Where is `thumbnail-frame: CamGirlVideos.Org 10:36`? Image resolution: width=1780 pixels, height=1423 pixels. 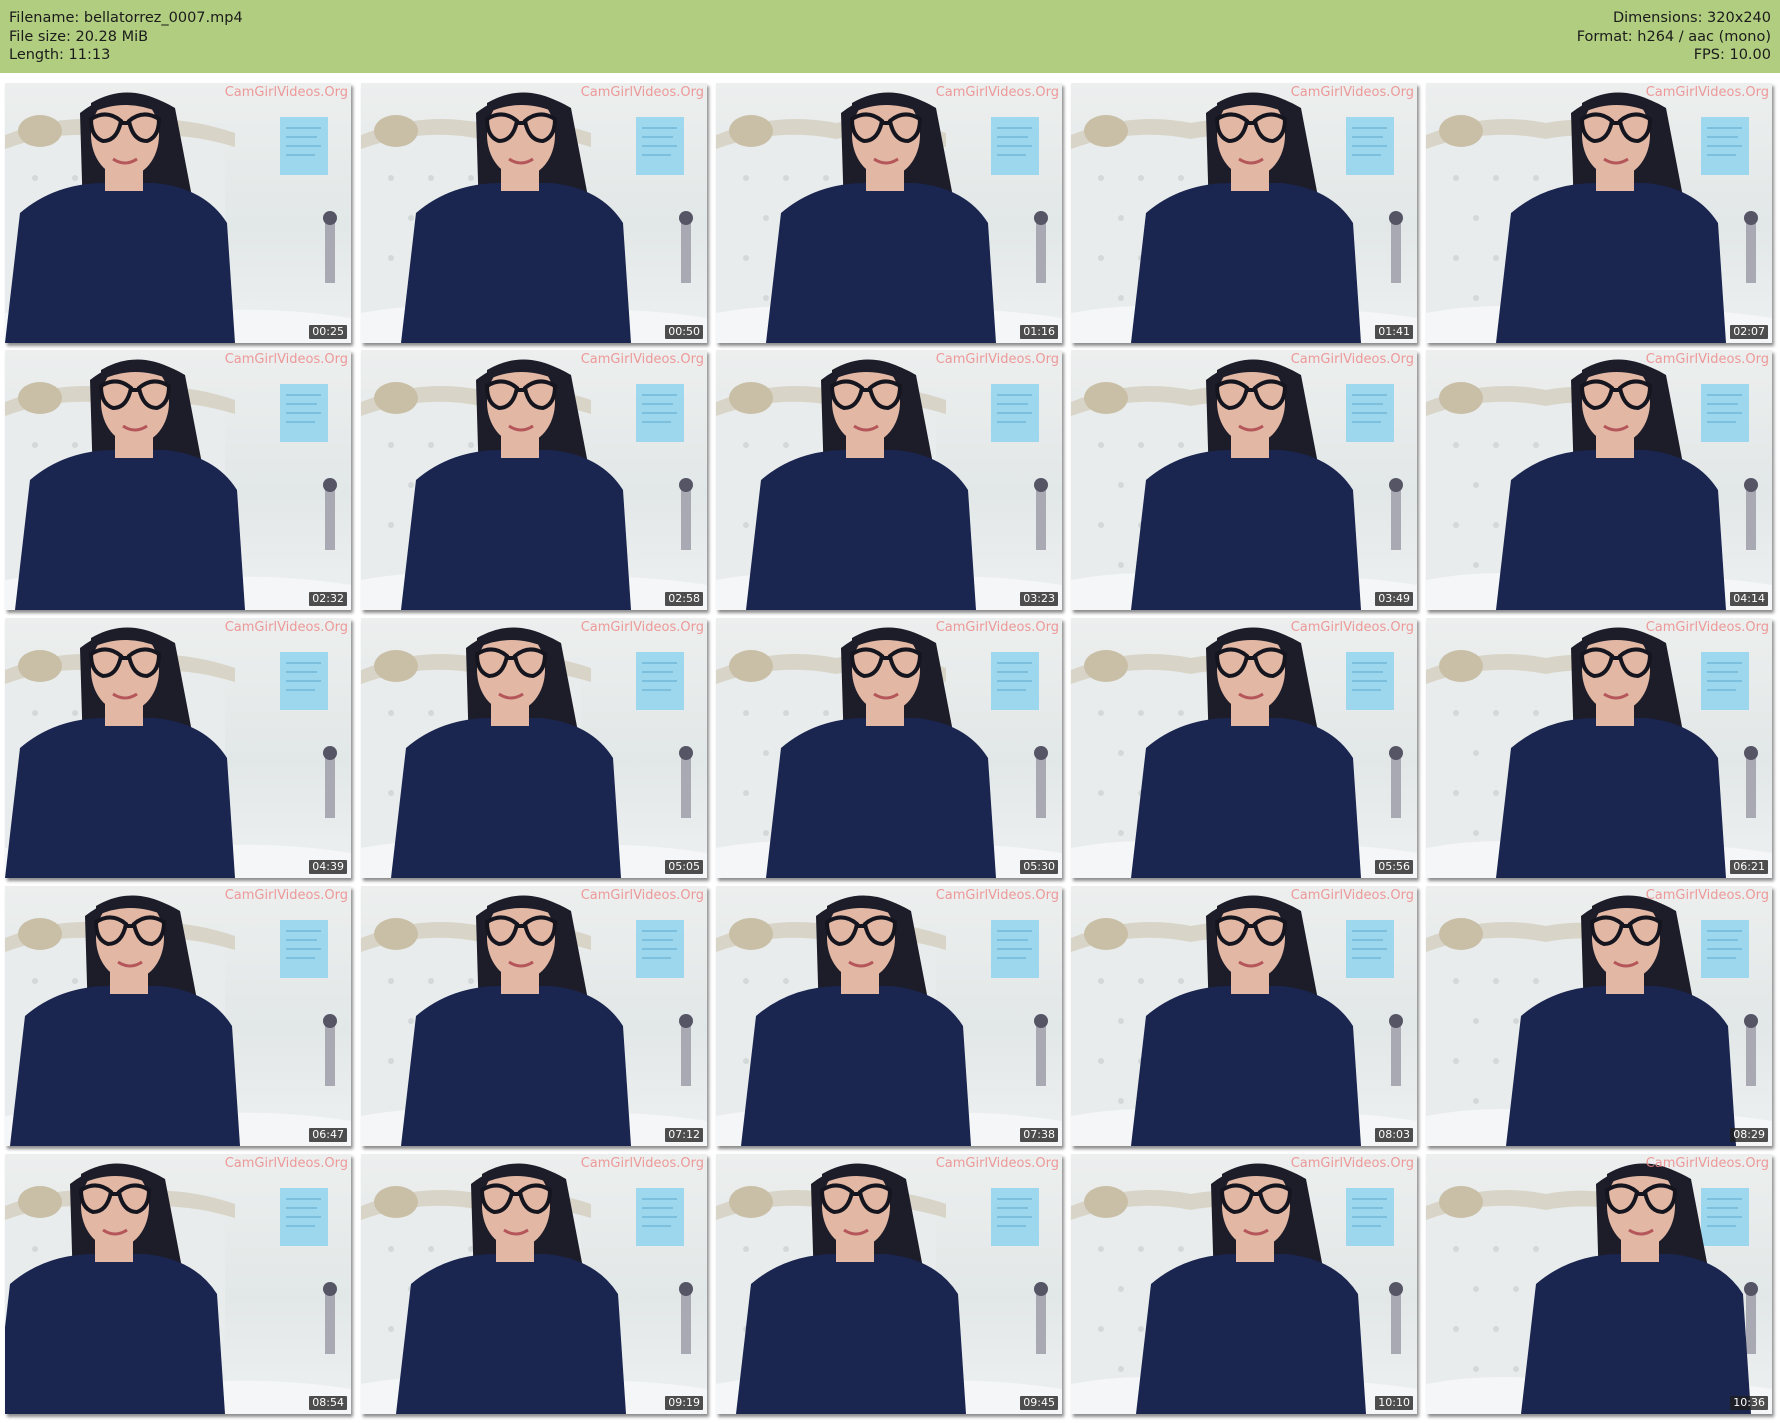
thumbnail-frame: CamGirlVideos.Org 10:36 is located at coordinates (1599, 1284).